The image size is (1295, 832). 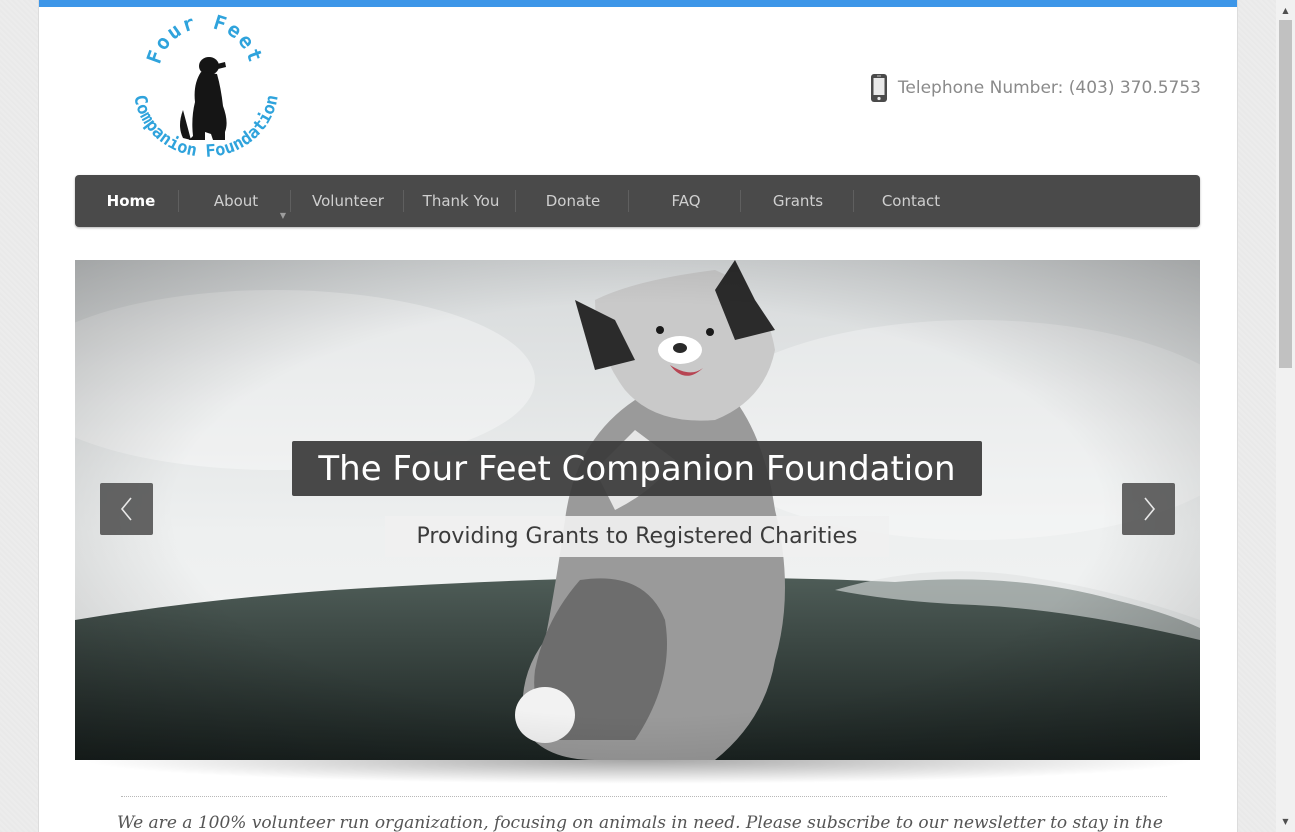 I want to click on dog-silhouette-icon, so click(x=203, y=98).